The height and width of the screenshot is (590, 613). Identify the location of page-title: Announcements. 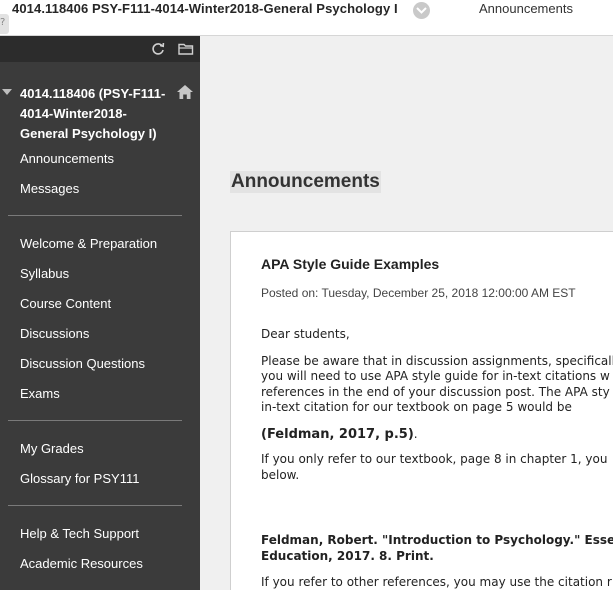
(305, 182).